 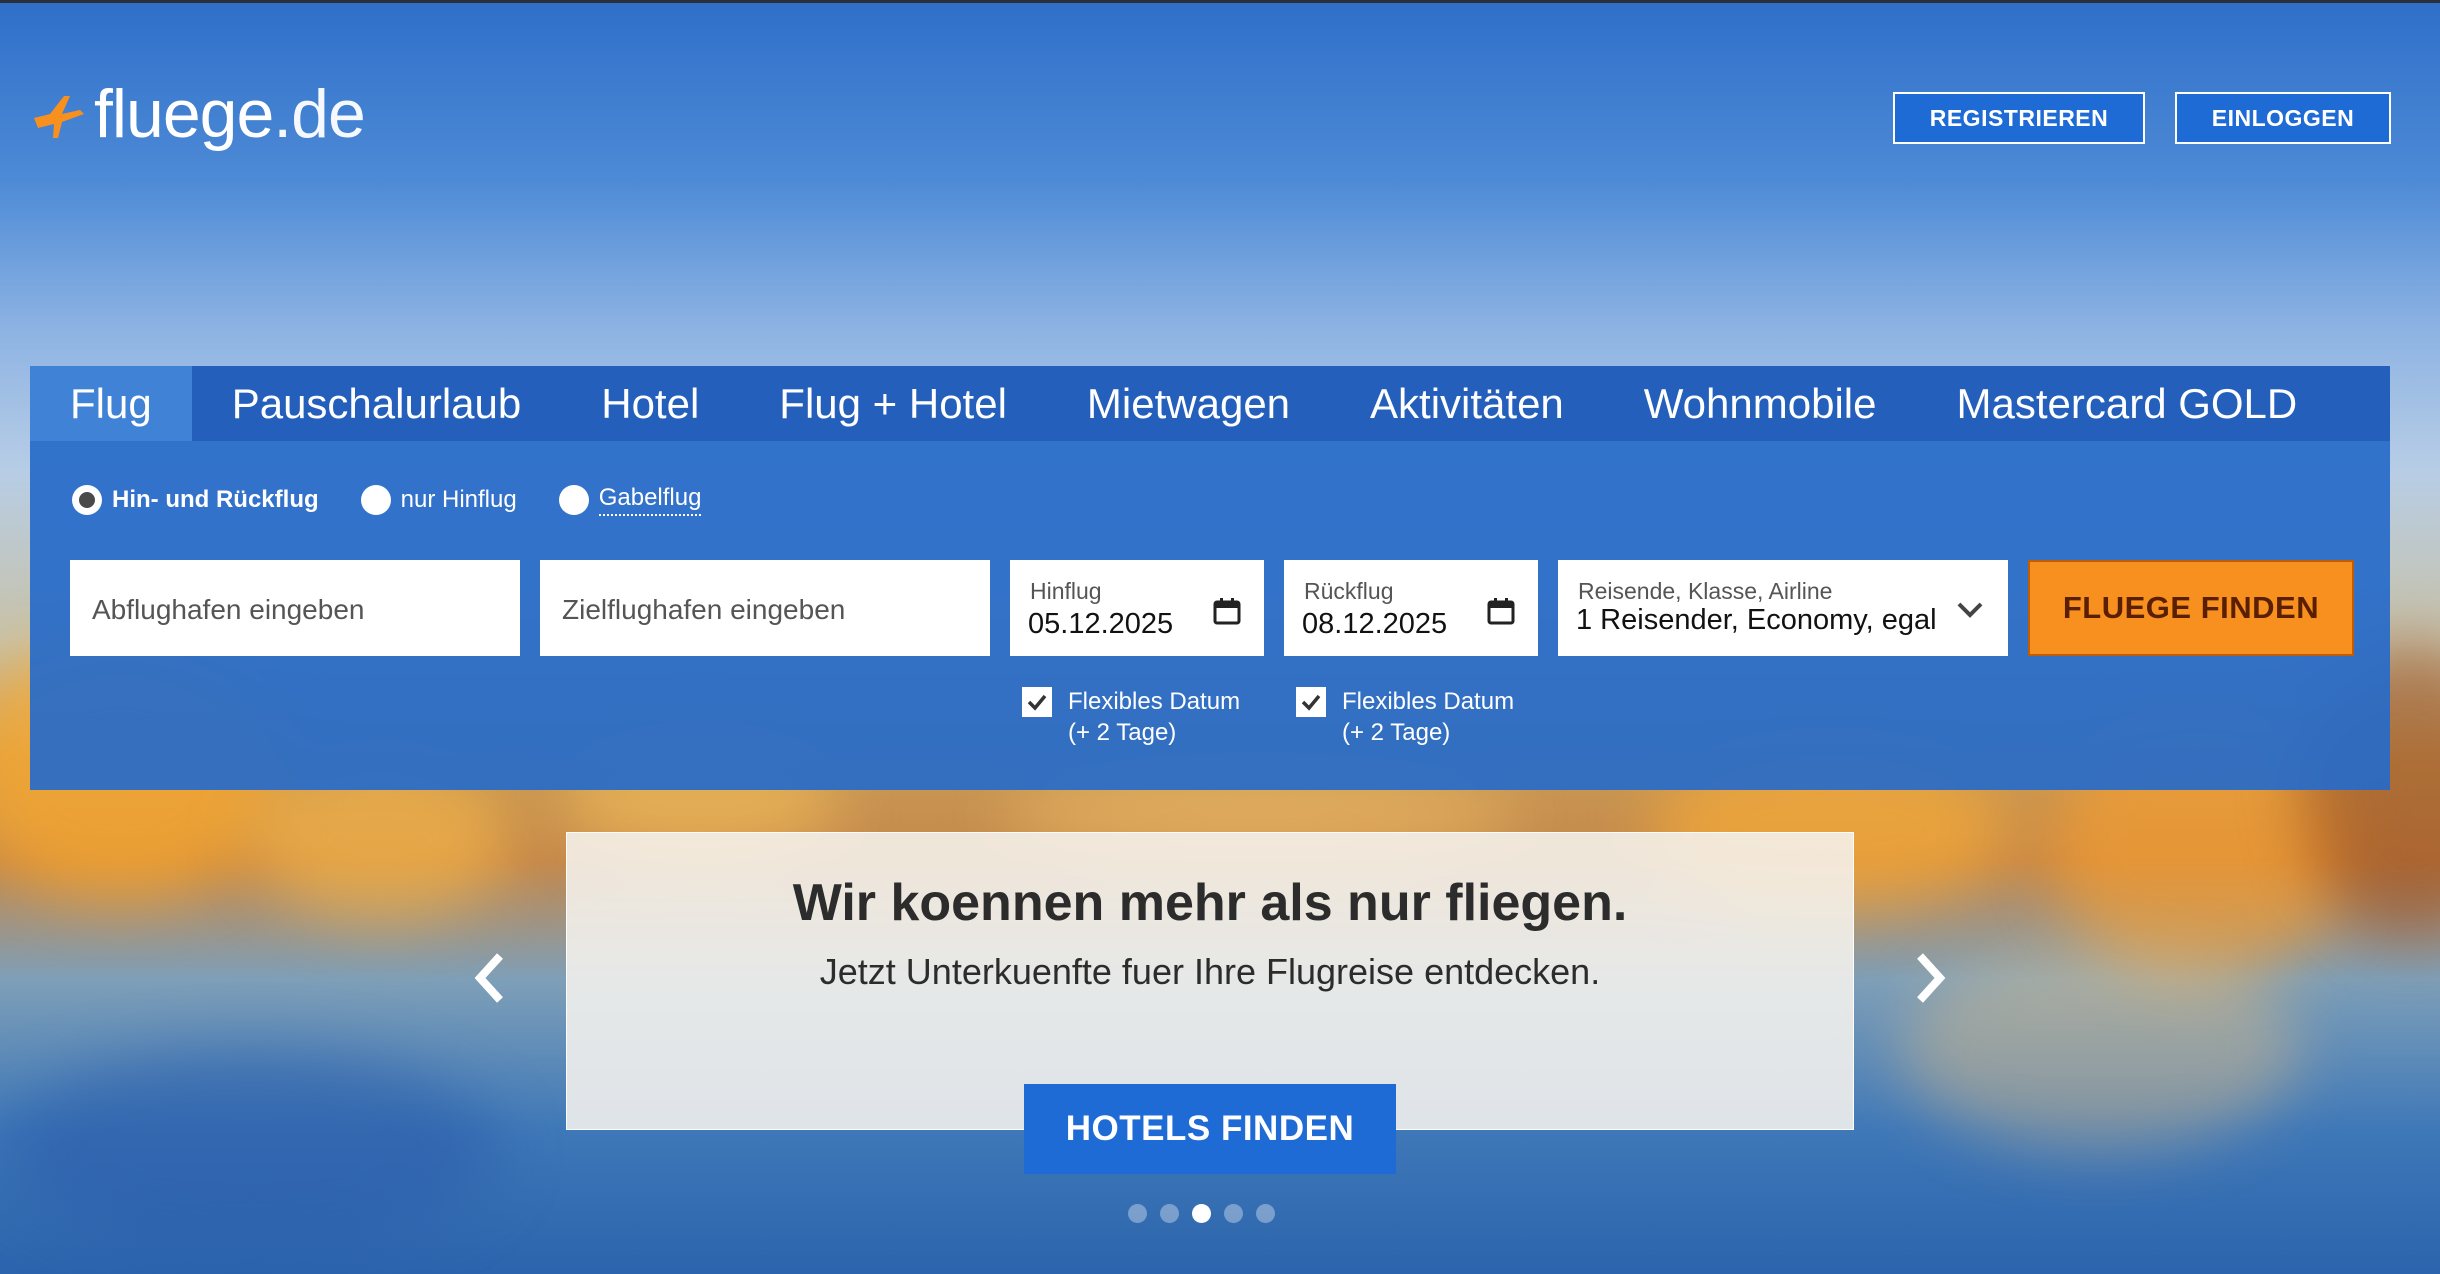 What do you see at coordinates (1760, 403) in the screenshot?
I see `tab-wohnmobile: Wohnmobile` at bounding box center [1760, 403].